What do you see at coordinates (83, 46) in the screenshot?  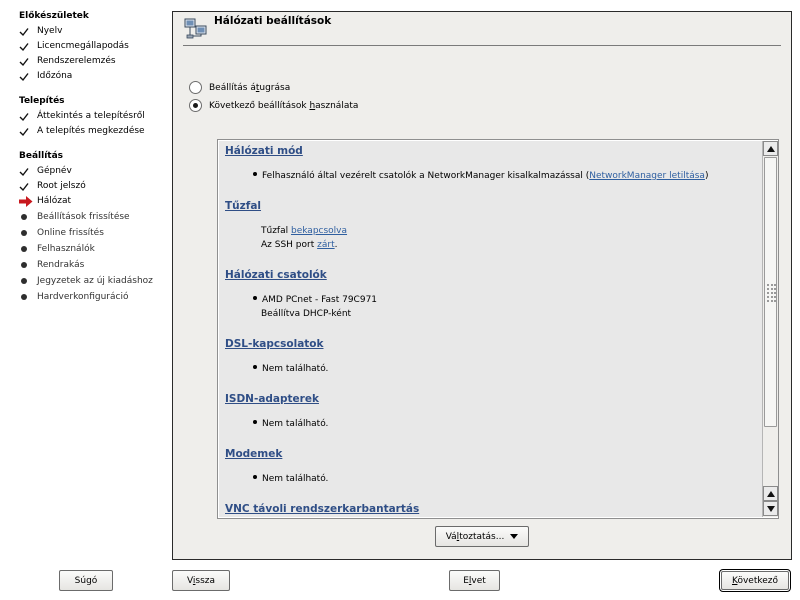 I see `sidebar-item-label: Licencmegállapodás` at bounding box center [83, 46].